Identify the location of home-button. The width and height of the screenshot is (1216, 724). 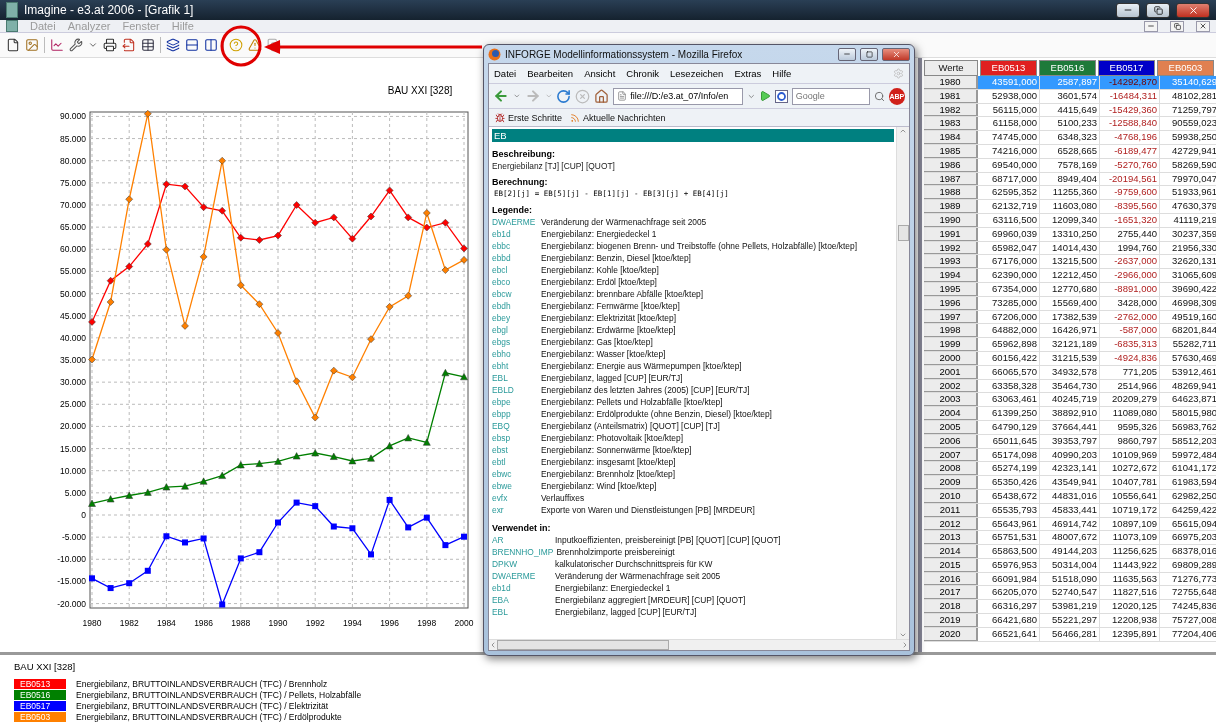
(602, 96).